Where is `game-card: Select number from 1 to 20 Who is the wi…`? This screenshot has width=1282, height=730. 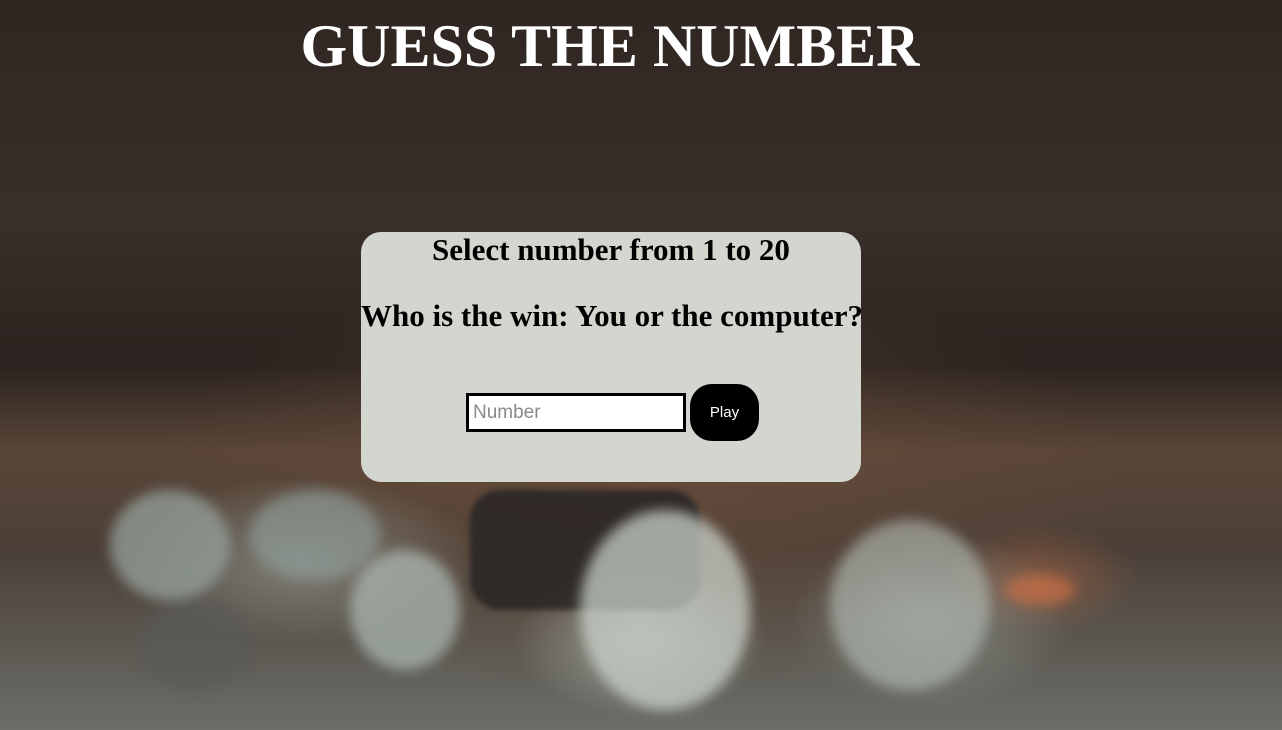 game-card: Select number from 1 to 20 Who is the wi… is located at coordinates (612, 357).